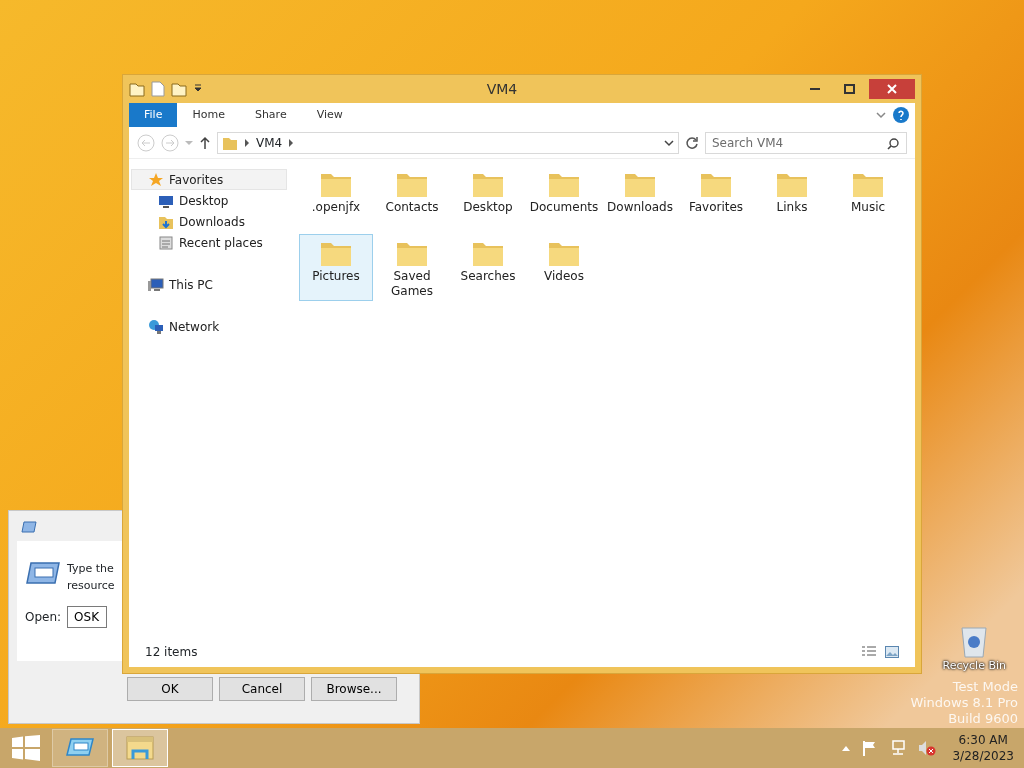 The width and height of the screenshot is (1024, 768). What do you see at coordinates (806, 142) in the screenshot?
I see `search-field: Search VM4` at bounding box center [806, 142].